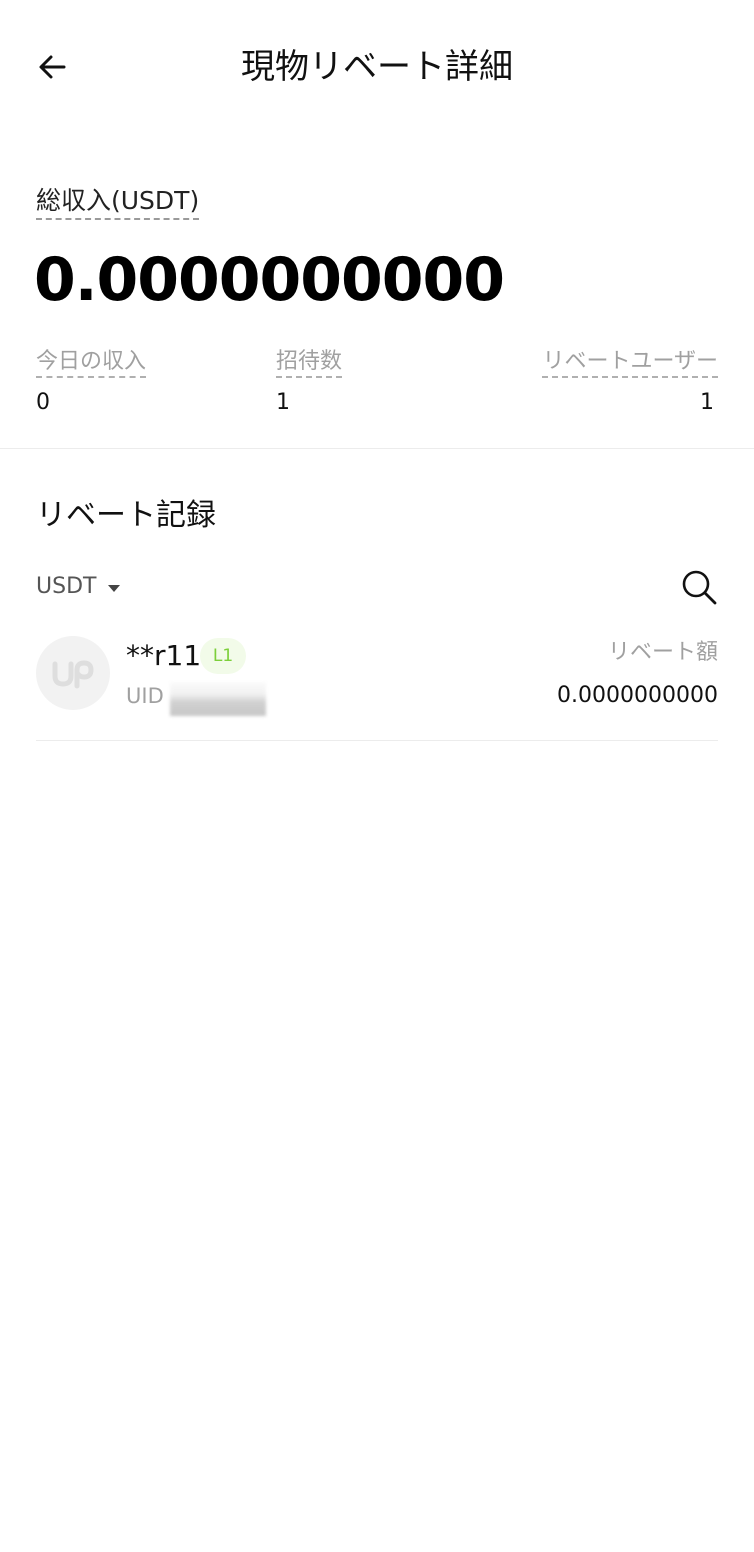 This screenshot has width=754, height=1552. Describe the element at coordinates (707, 402) in the screenshot. I see `rebate-users-value: 1` at that location.